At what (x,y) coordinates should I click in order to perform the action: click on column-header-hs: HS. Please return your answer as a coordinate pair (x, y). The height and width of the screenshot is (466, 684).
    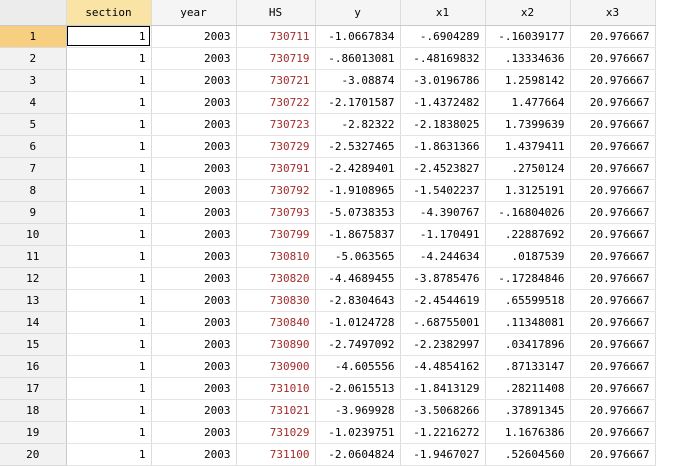
    Looking at the image, I should click on (276, 13).